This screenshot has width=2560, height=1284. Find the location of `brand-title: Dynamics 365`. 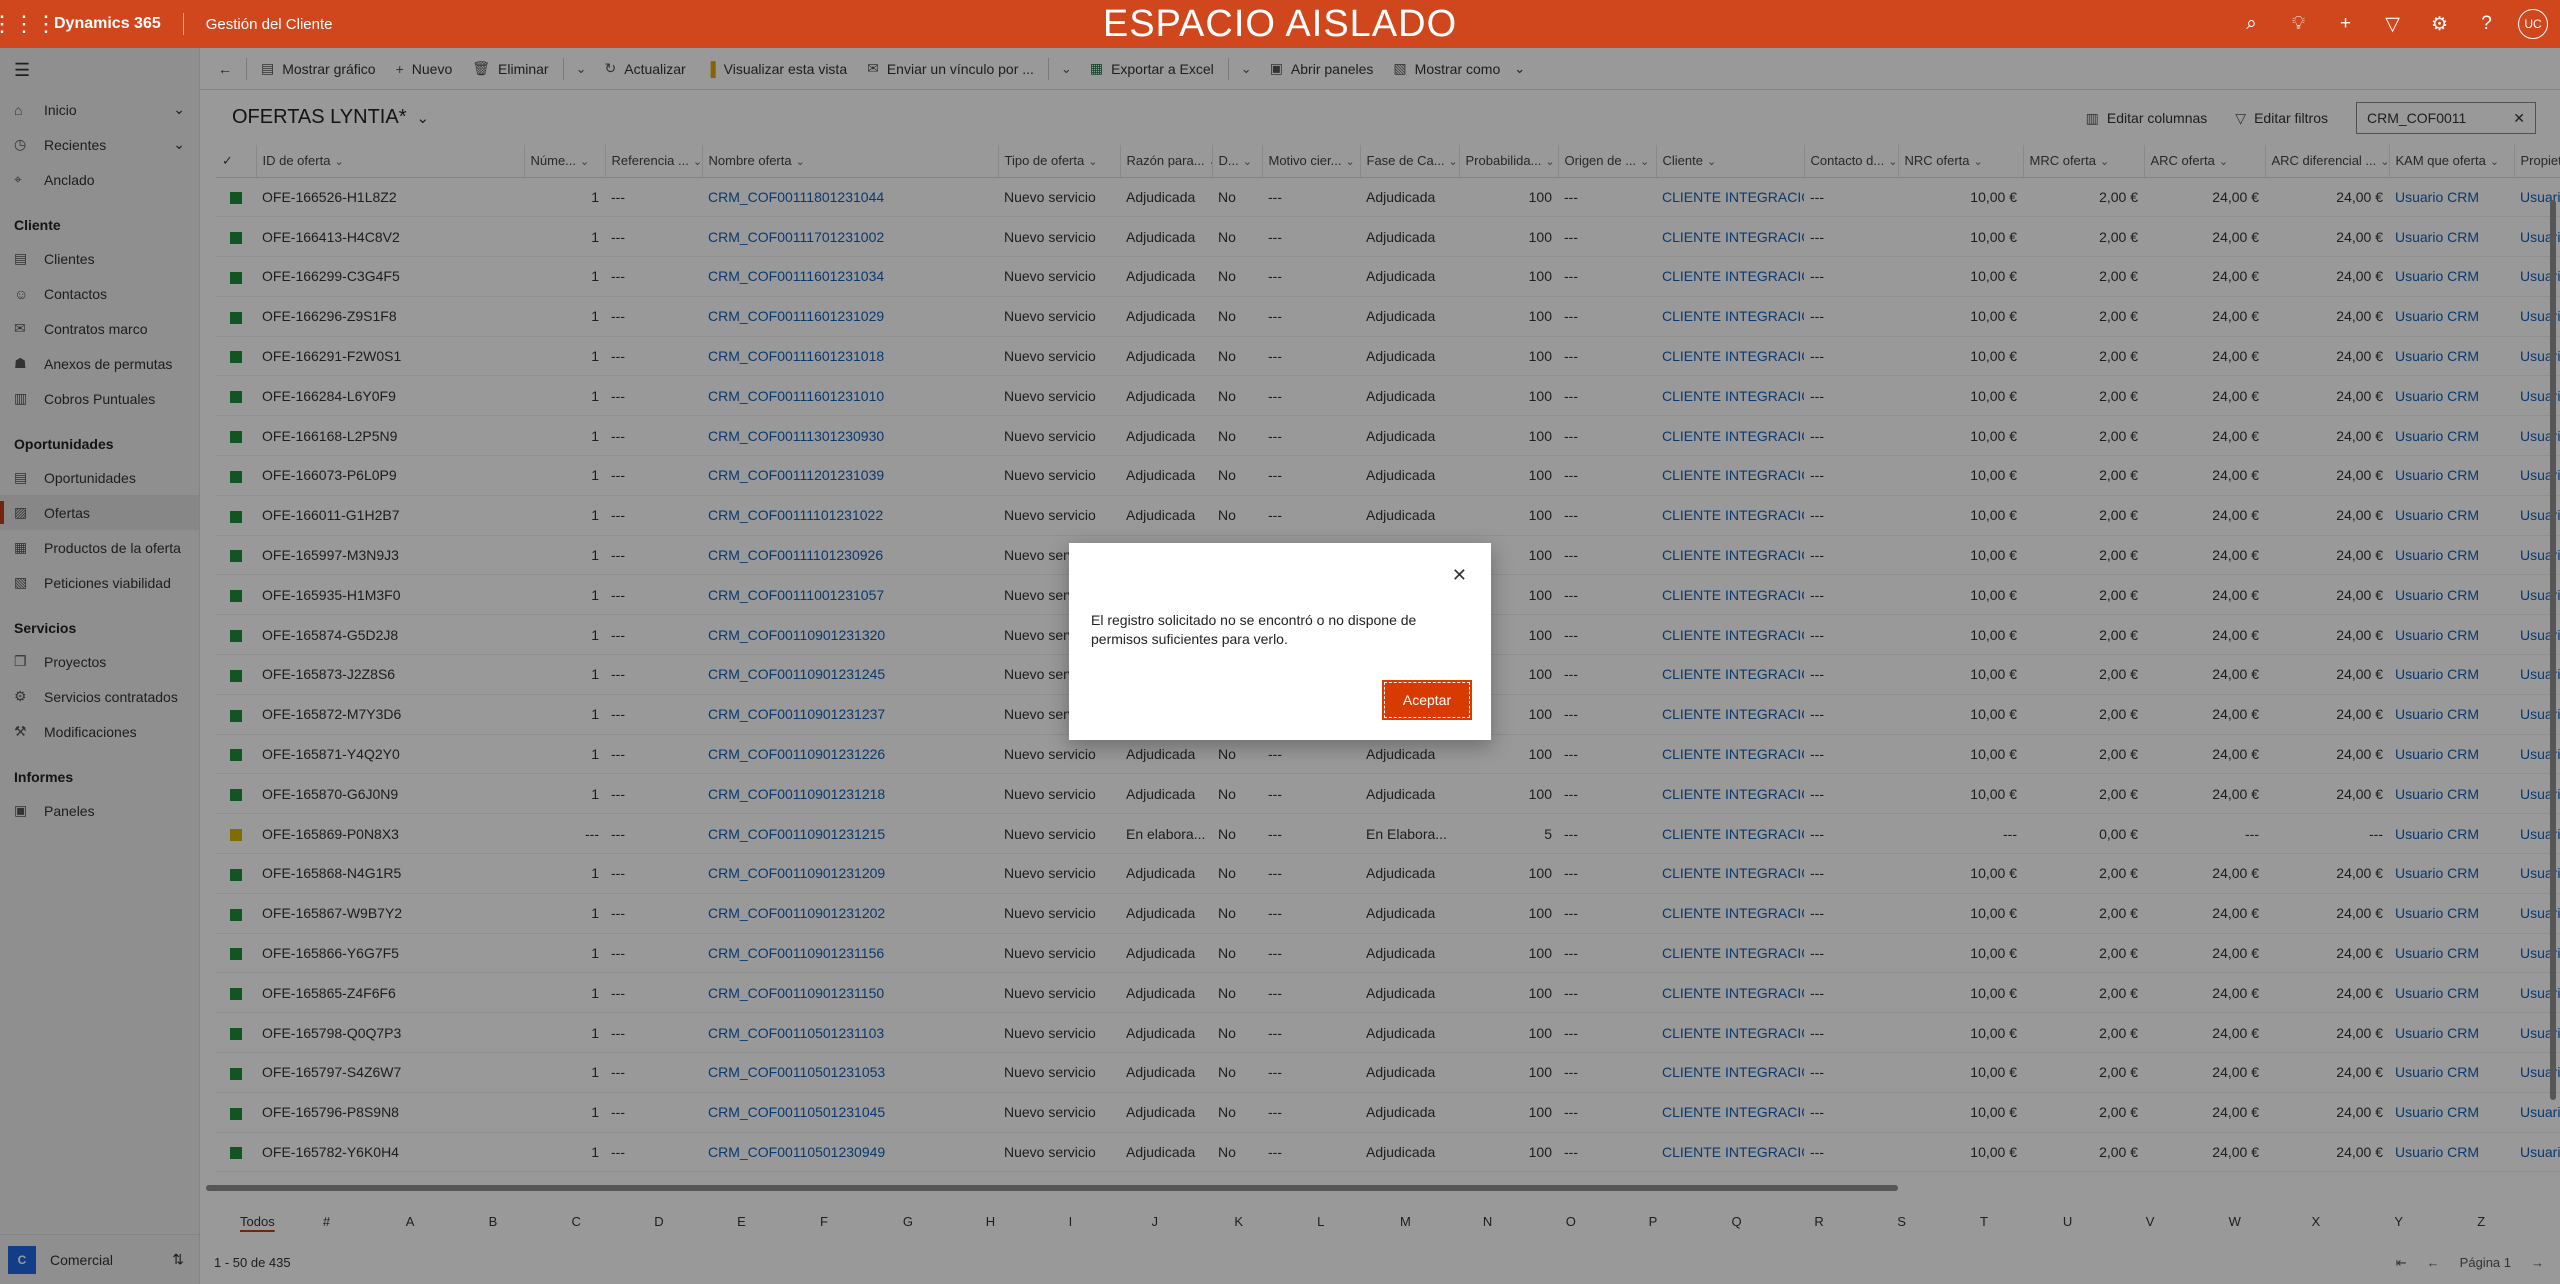

brand-title: Dynamics 365 is located at coordinates (107, 24).